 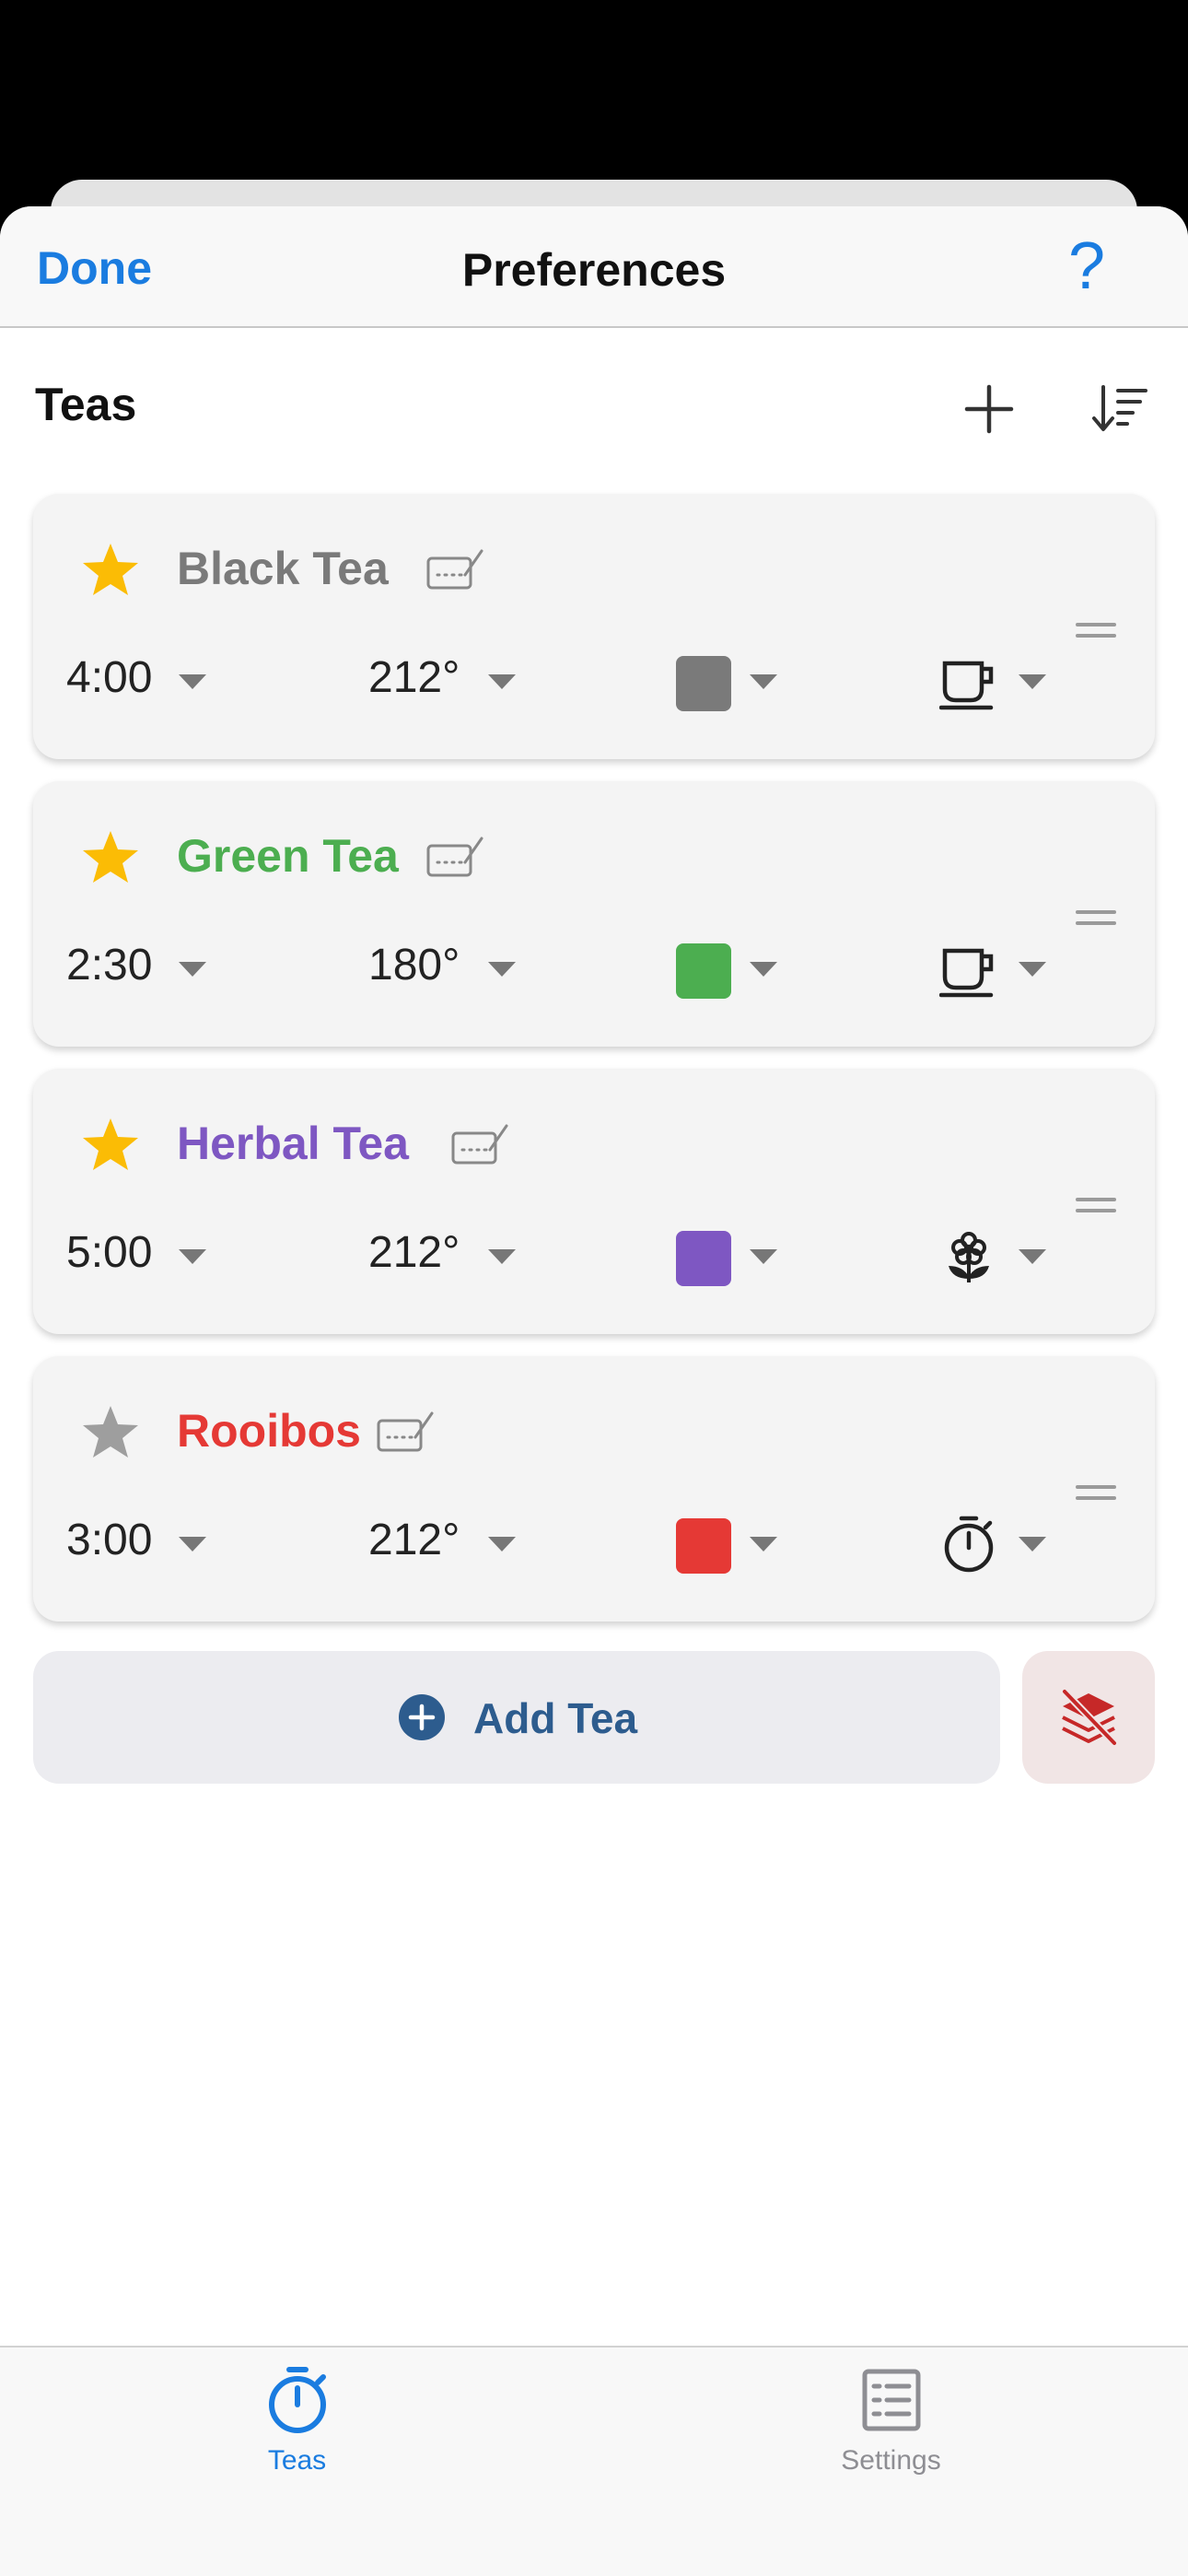 I want to click on steep-time-value: 2:30, so click(x=109, y=965).